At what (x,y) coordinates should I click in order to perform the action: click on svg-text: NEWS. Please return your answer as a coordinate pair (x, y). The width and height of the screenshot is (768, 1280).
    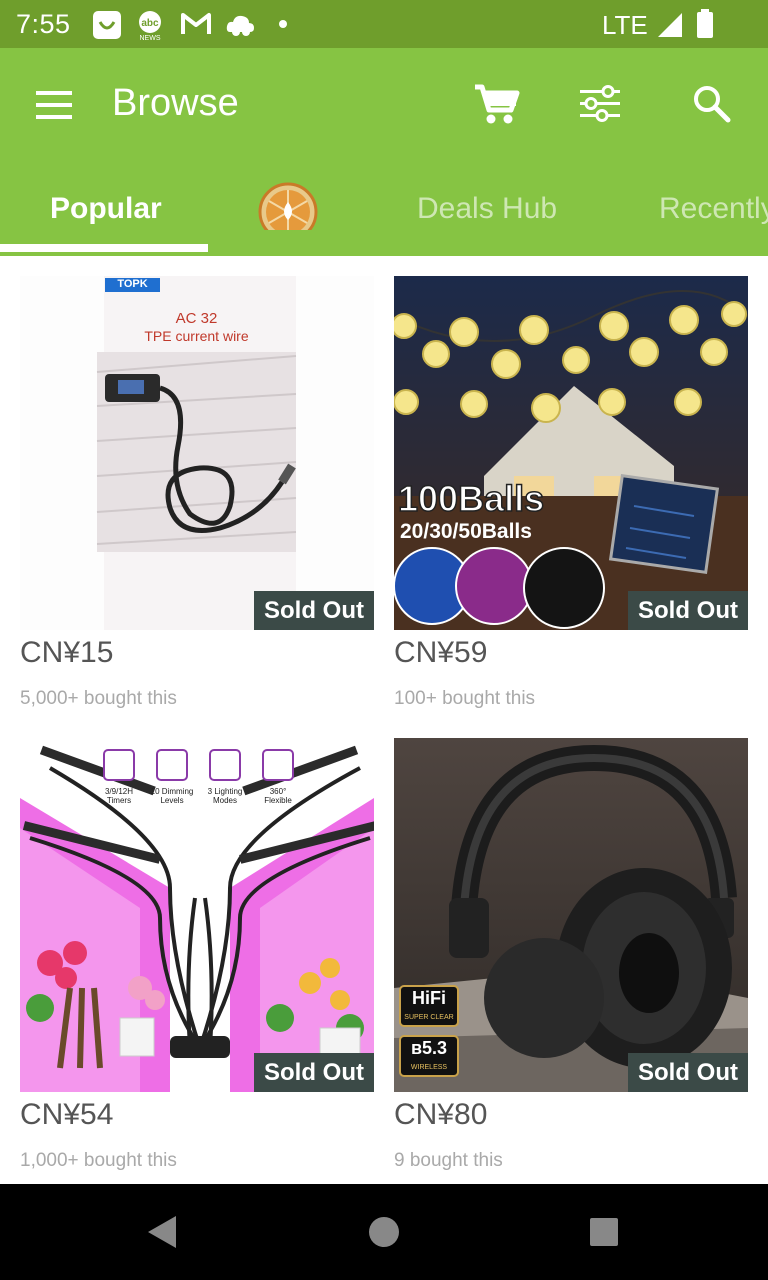
    Looking at the image, I should click on (150, 37).